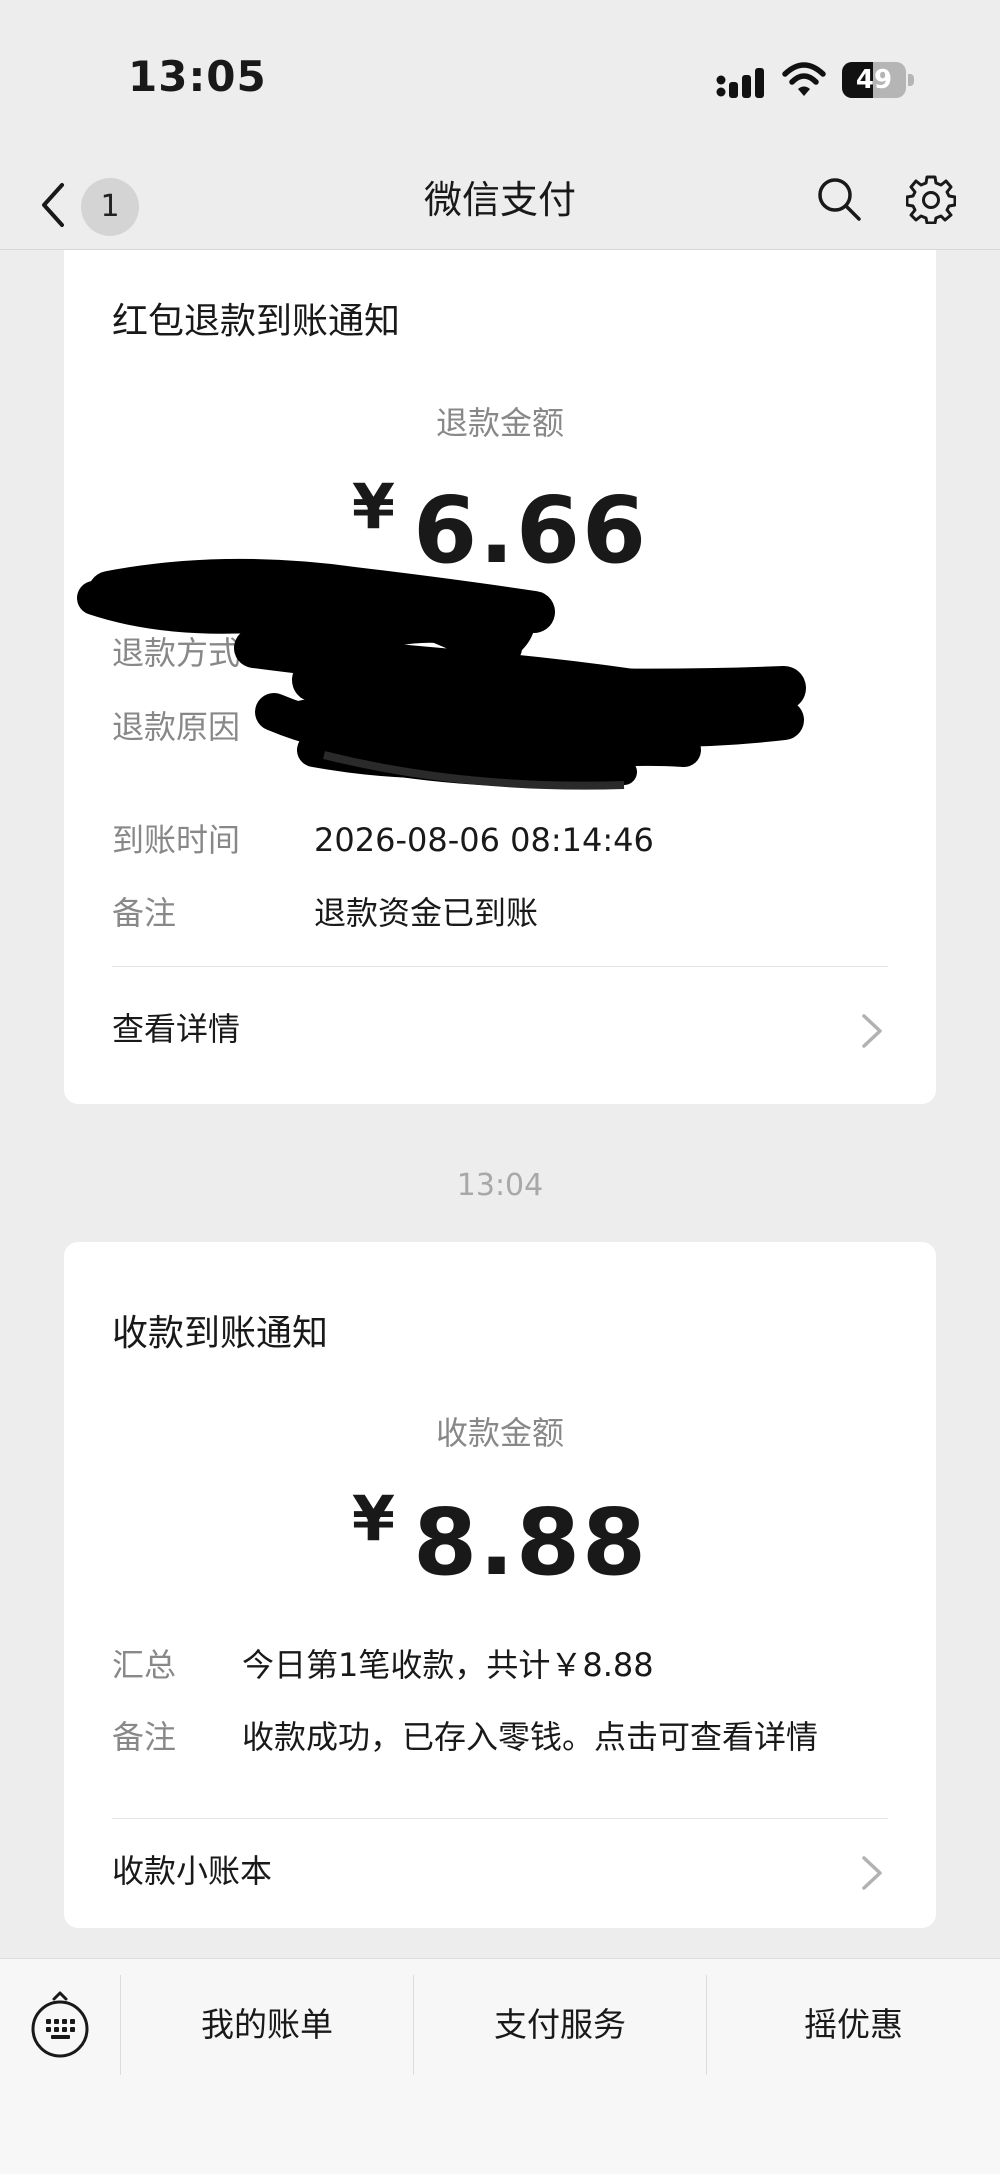  I want to click on row-value: 2026-08-06 08:14:46, so click(484, 840).